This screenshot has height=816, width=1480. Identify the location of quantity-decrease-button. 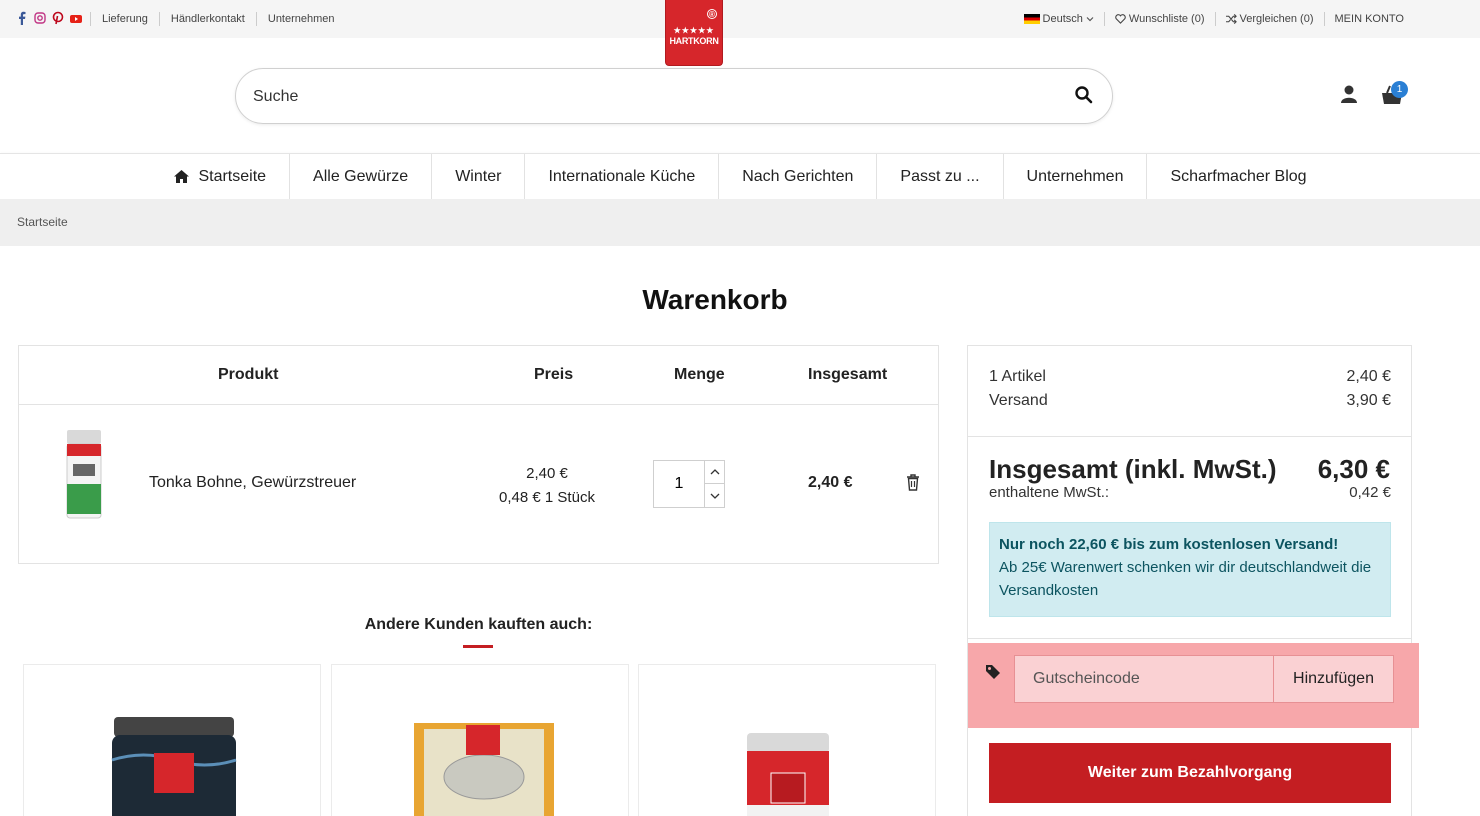
(714, 495).